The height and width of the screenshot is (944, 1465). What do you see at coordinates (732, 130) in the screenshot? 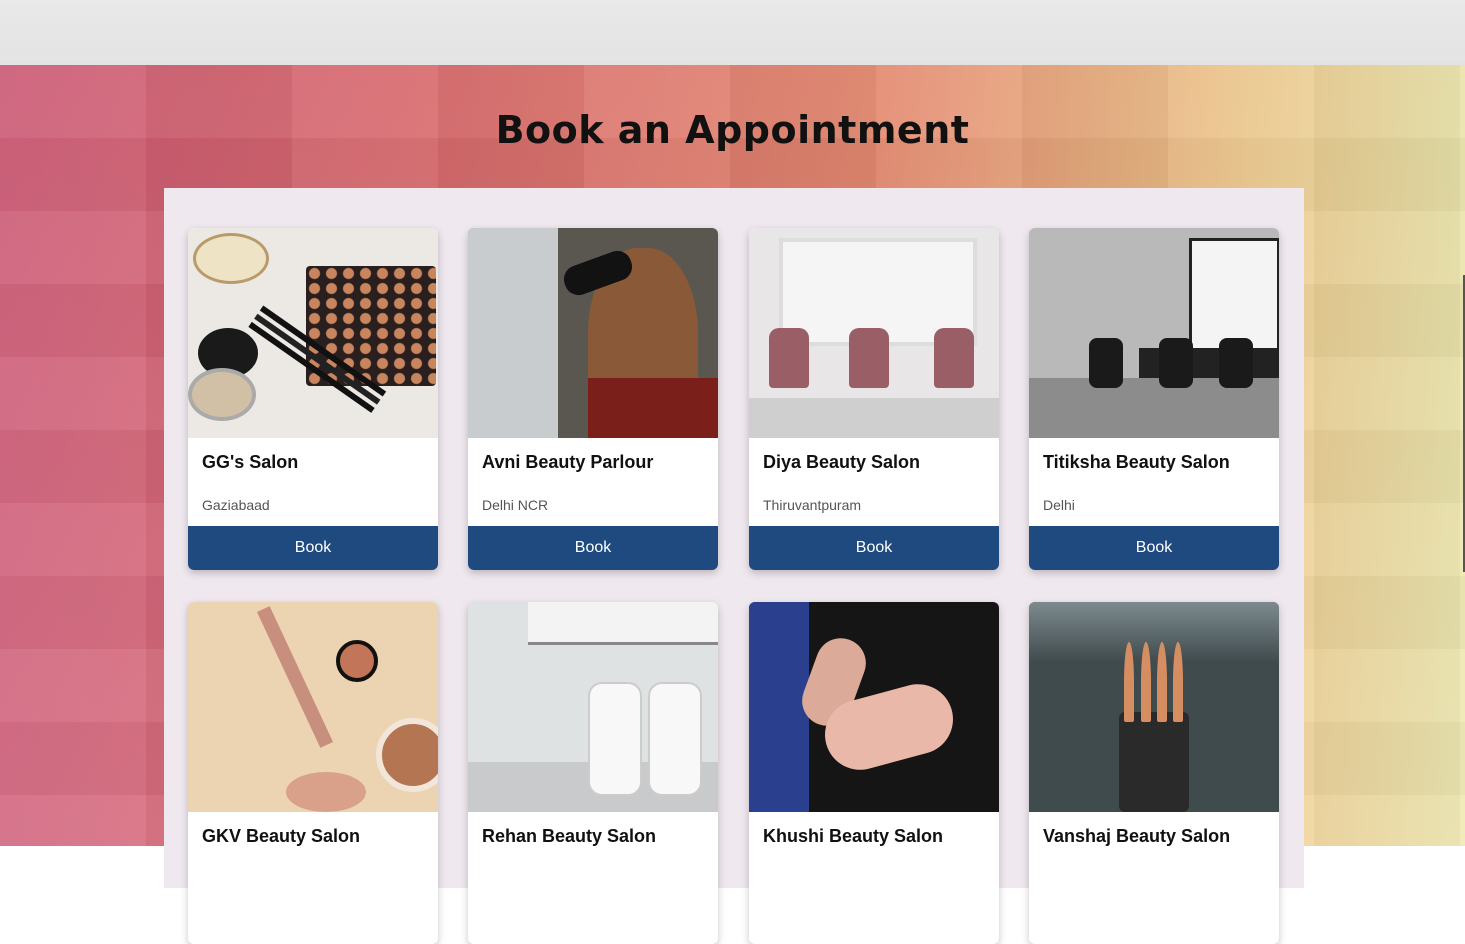
I see `page-title: Book an Appointment` at bounding box center [732, 130].